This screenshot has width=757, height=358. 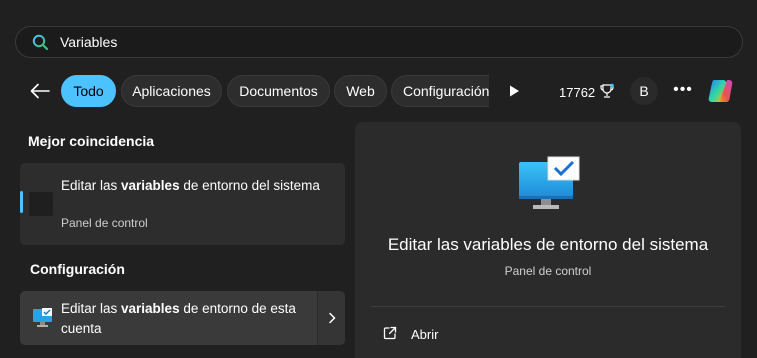 I want to click on search-icon, so click(x=40, y=42).